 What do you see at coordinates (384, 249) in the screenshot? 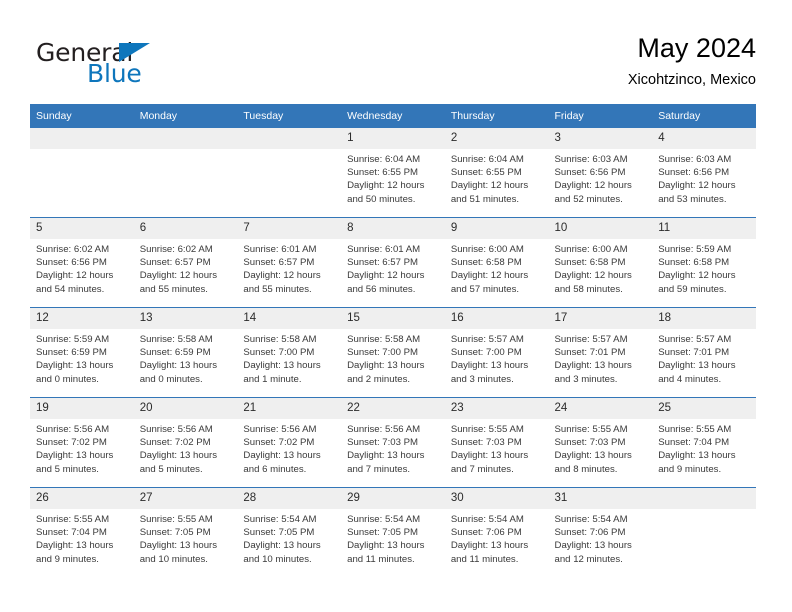
I see `sunrise-text: Sunrise: 6:01 AM` at bounding box center [384, 249].